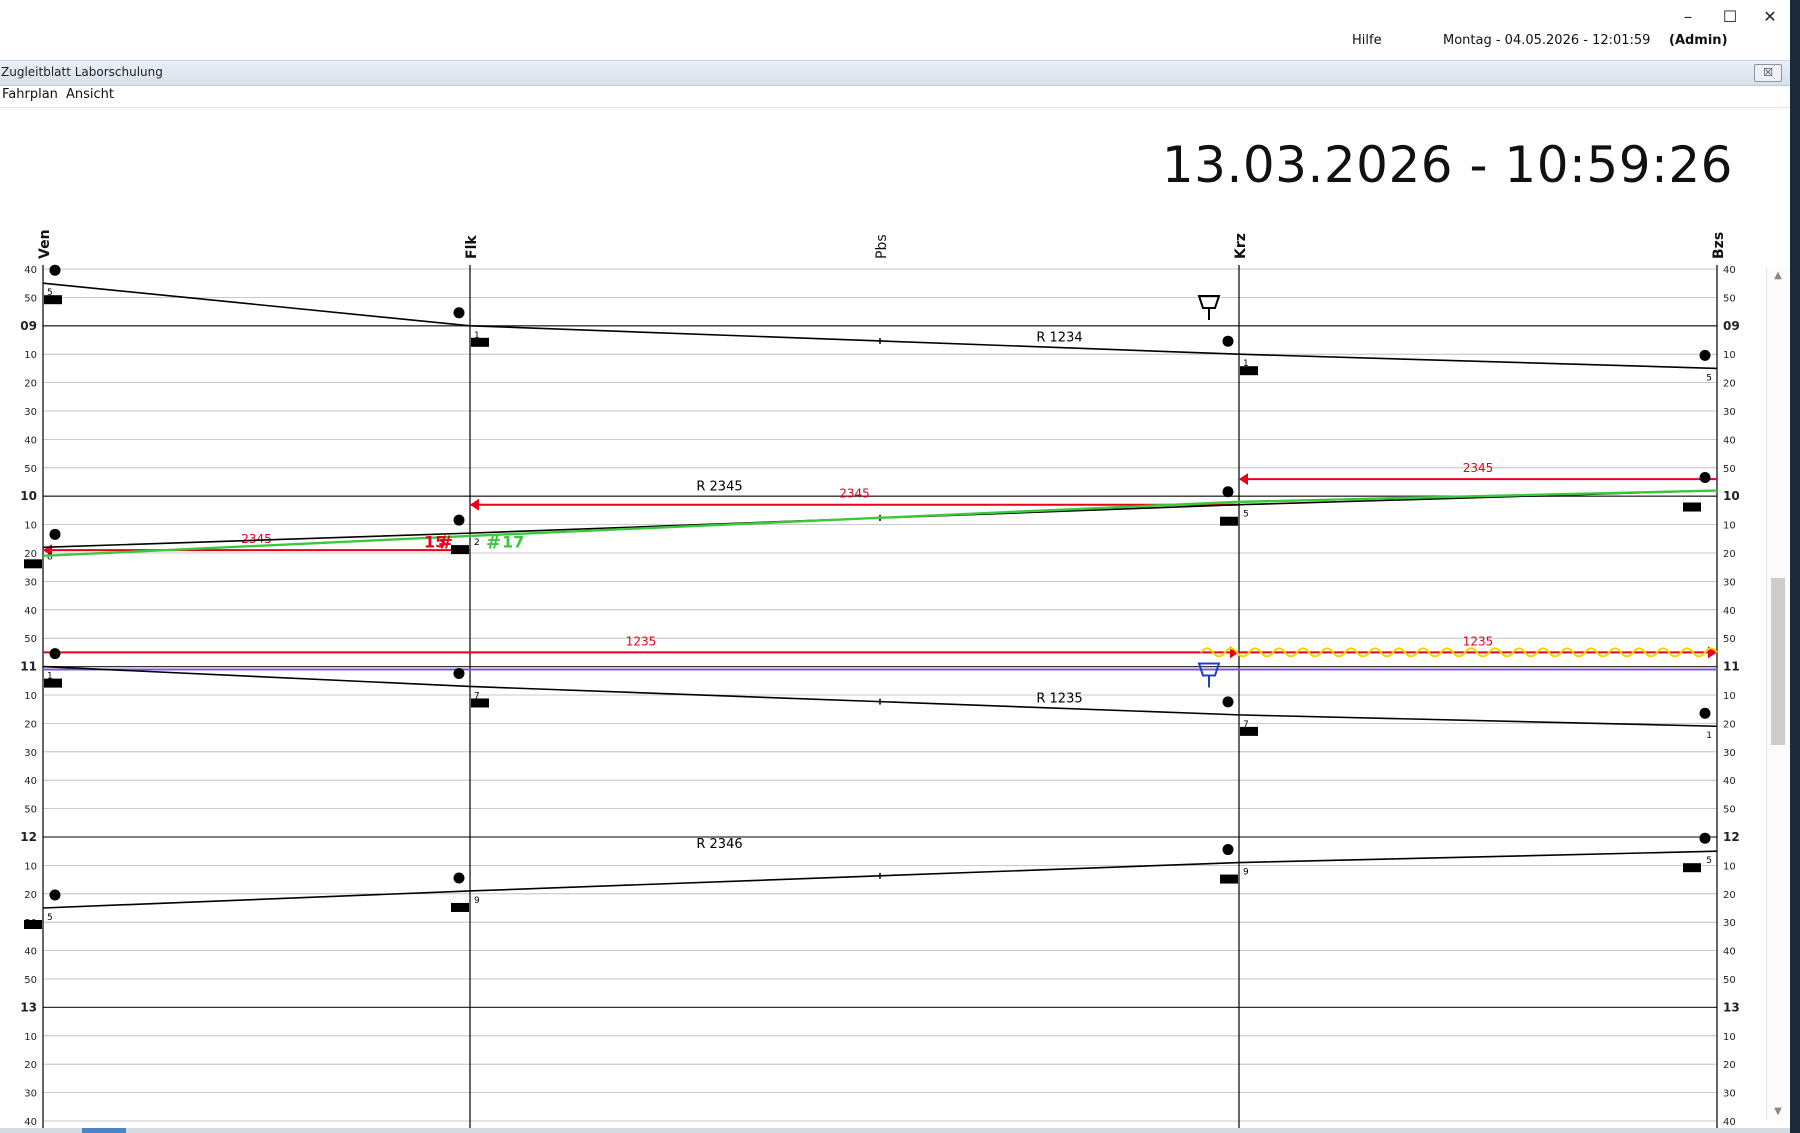 The image size is (1800, 1133). What do you see at coordinates (513, 542) in the screenshot?
I see `delay-marker-label: 17` at bounding box center [513, 542].